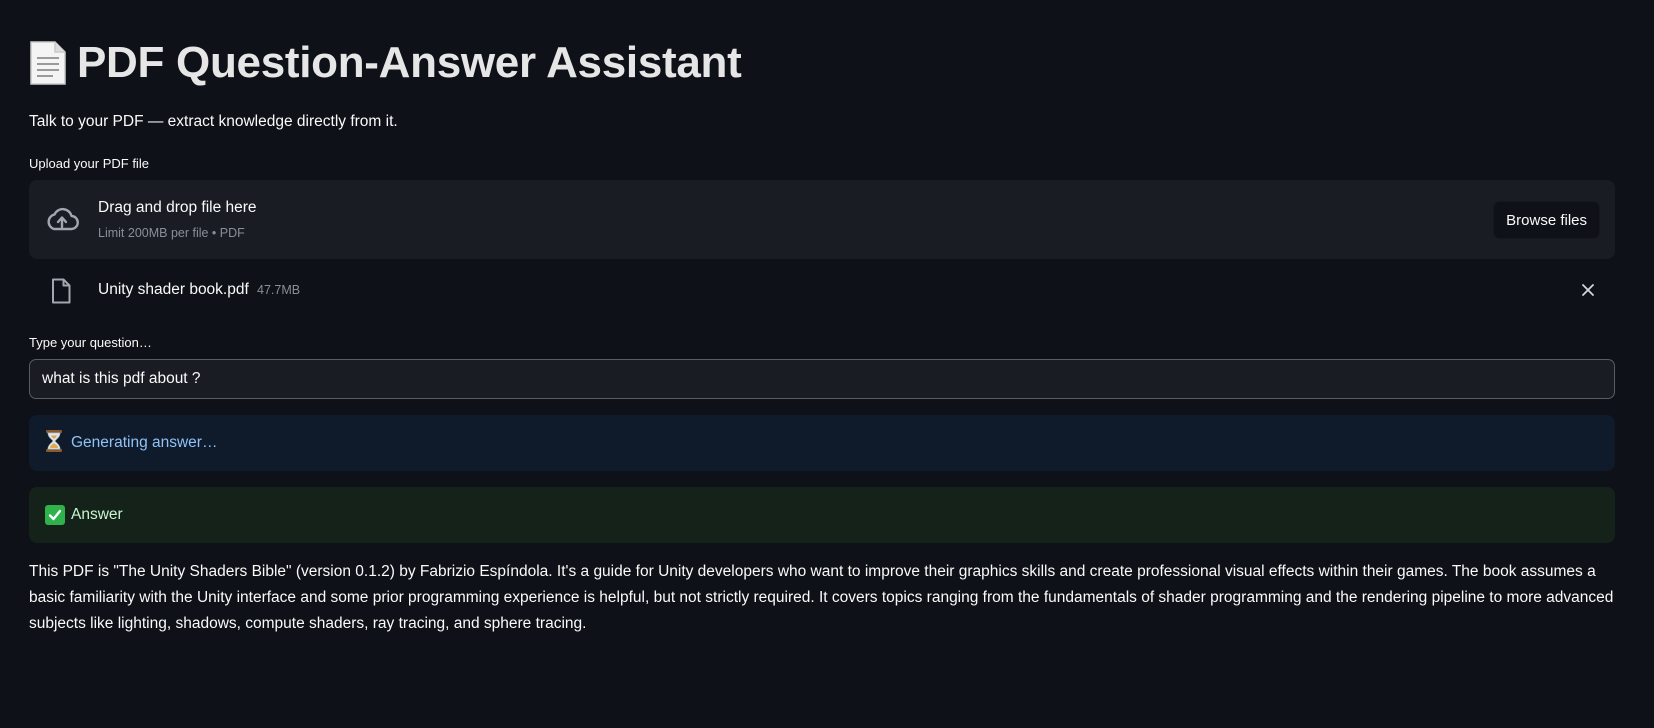  I want to click on remove-file-close-icon, so click(1588, 290).